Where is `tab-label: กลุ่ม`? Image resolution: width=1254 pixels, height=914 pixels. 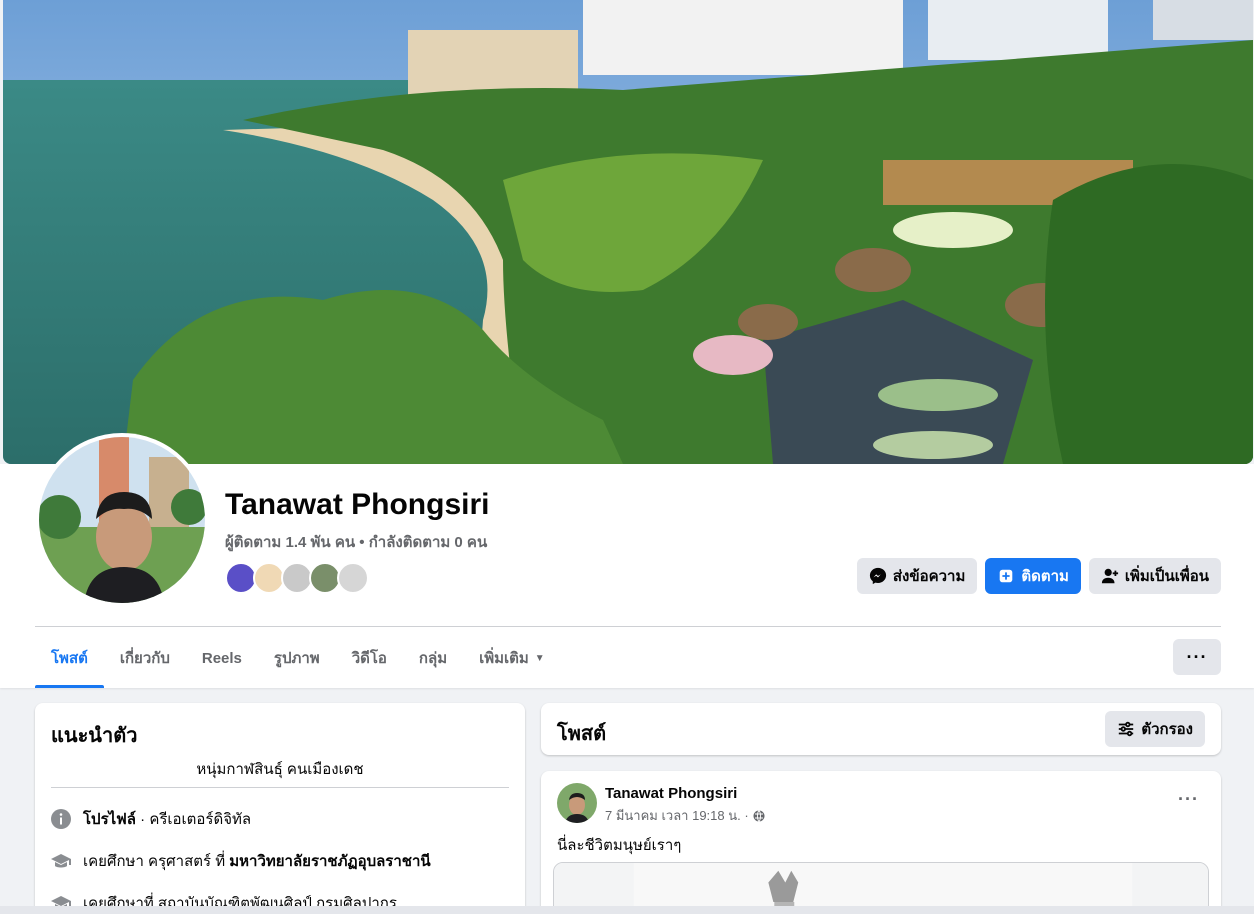 tab-label: กลุ่ม is located at coordinates (433, 658).